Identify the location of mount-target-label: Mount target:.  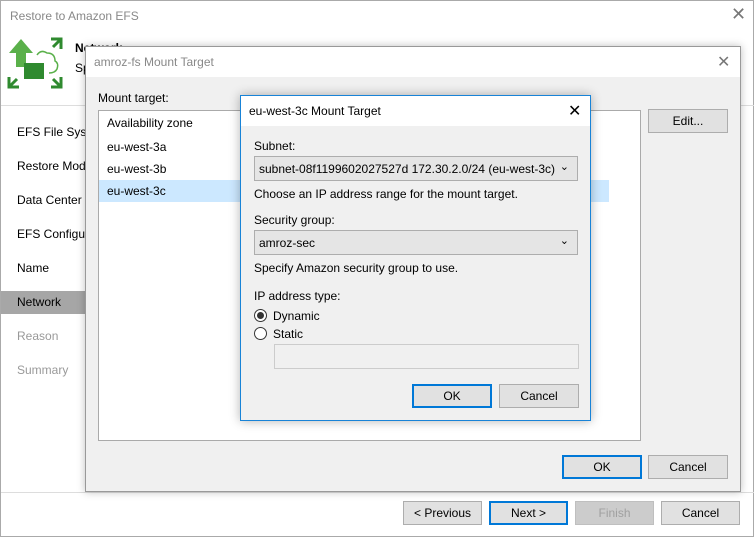
(133, 98).